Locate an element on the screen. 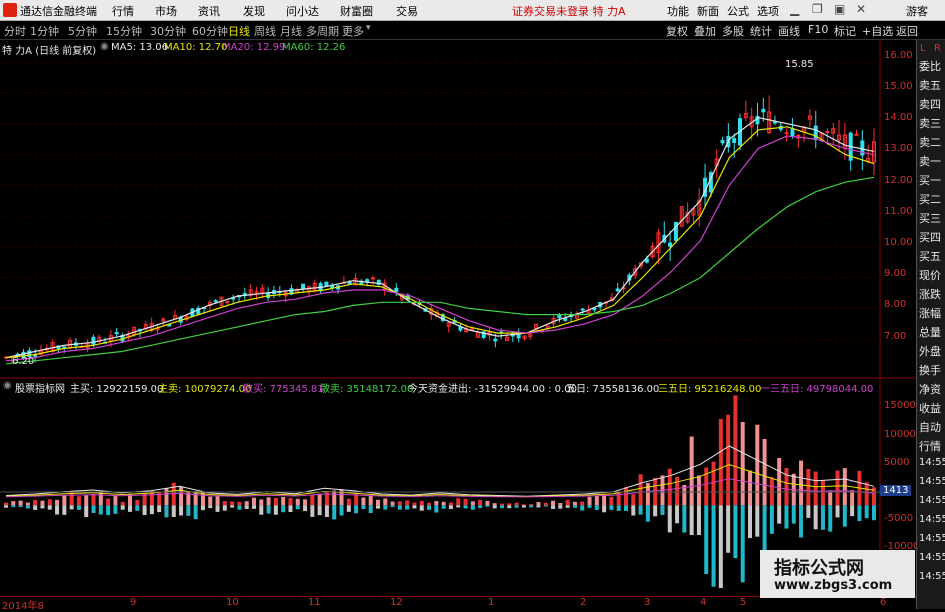  side-panel-item: 外盘 is located at coordinates (932, 351).